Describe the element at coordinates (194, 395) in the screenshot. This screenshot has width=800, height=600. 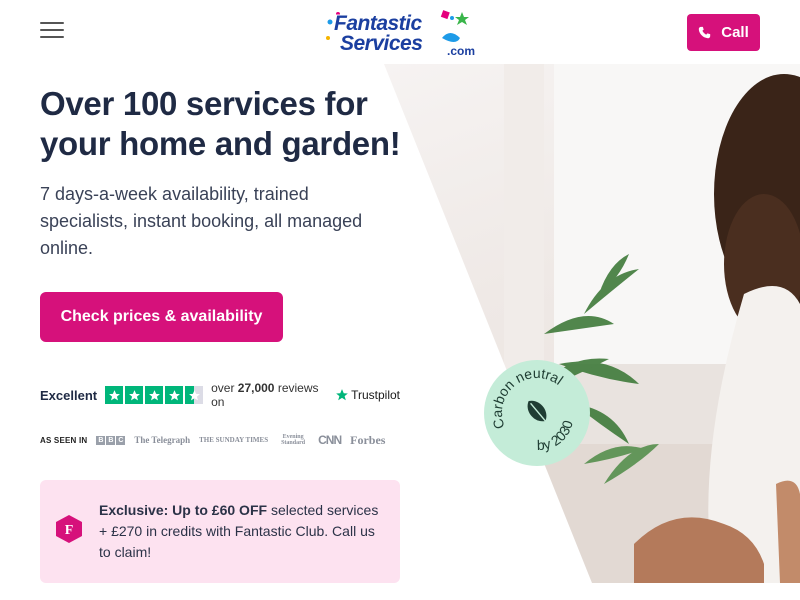
I see `half-star-icon` at that location.